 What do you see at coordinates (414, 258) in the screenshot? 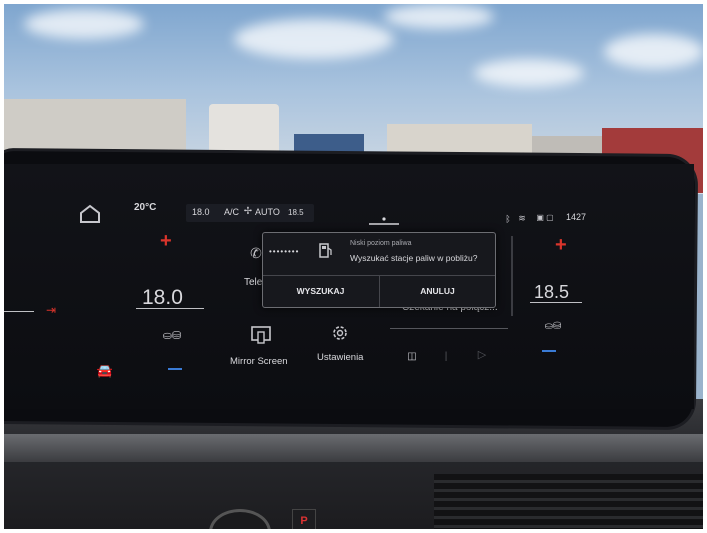
I see `dialog-message: Wyszukać stacje paliw w pobliżu?` at bounding box center [414, 258].